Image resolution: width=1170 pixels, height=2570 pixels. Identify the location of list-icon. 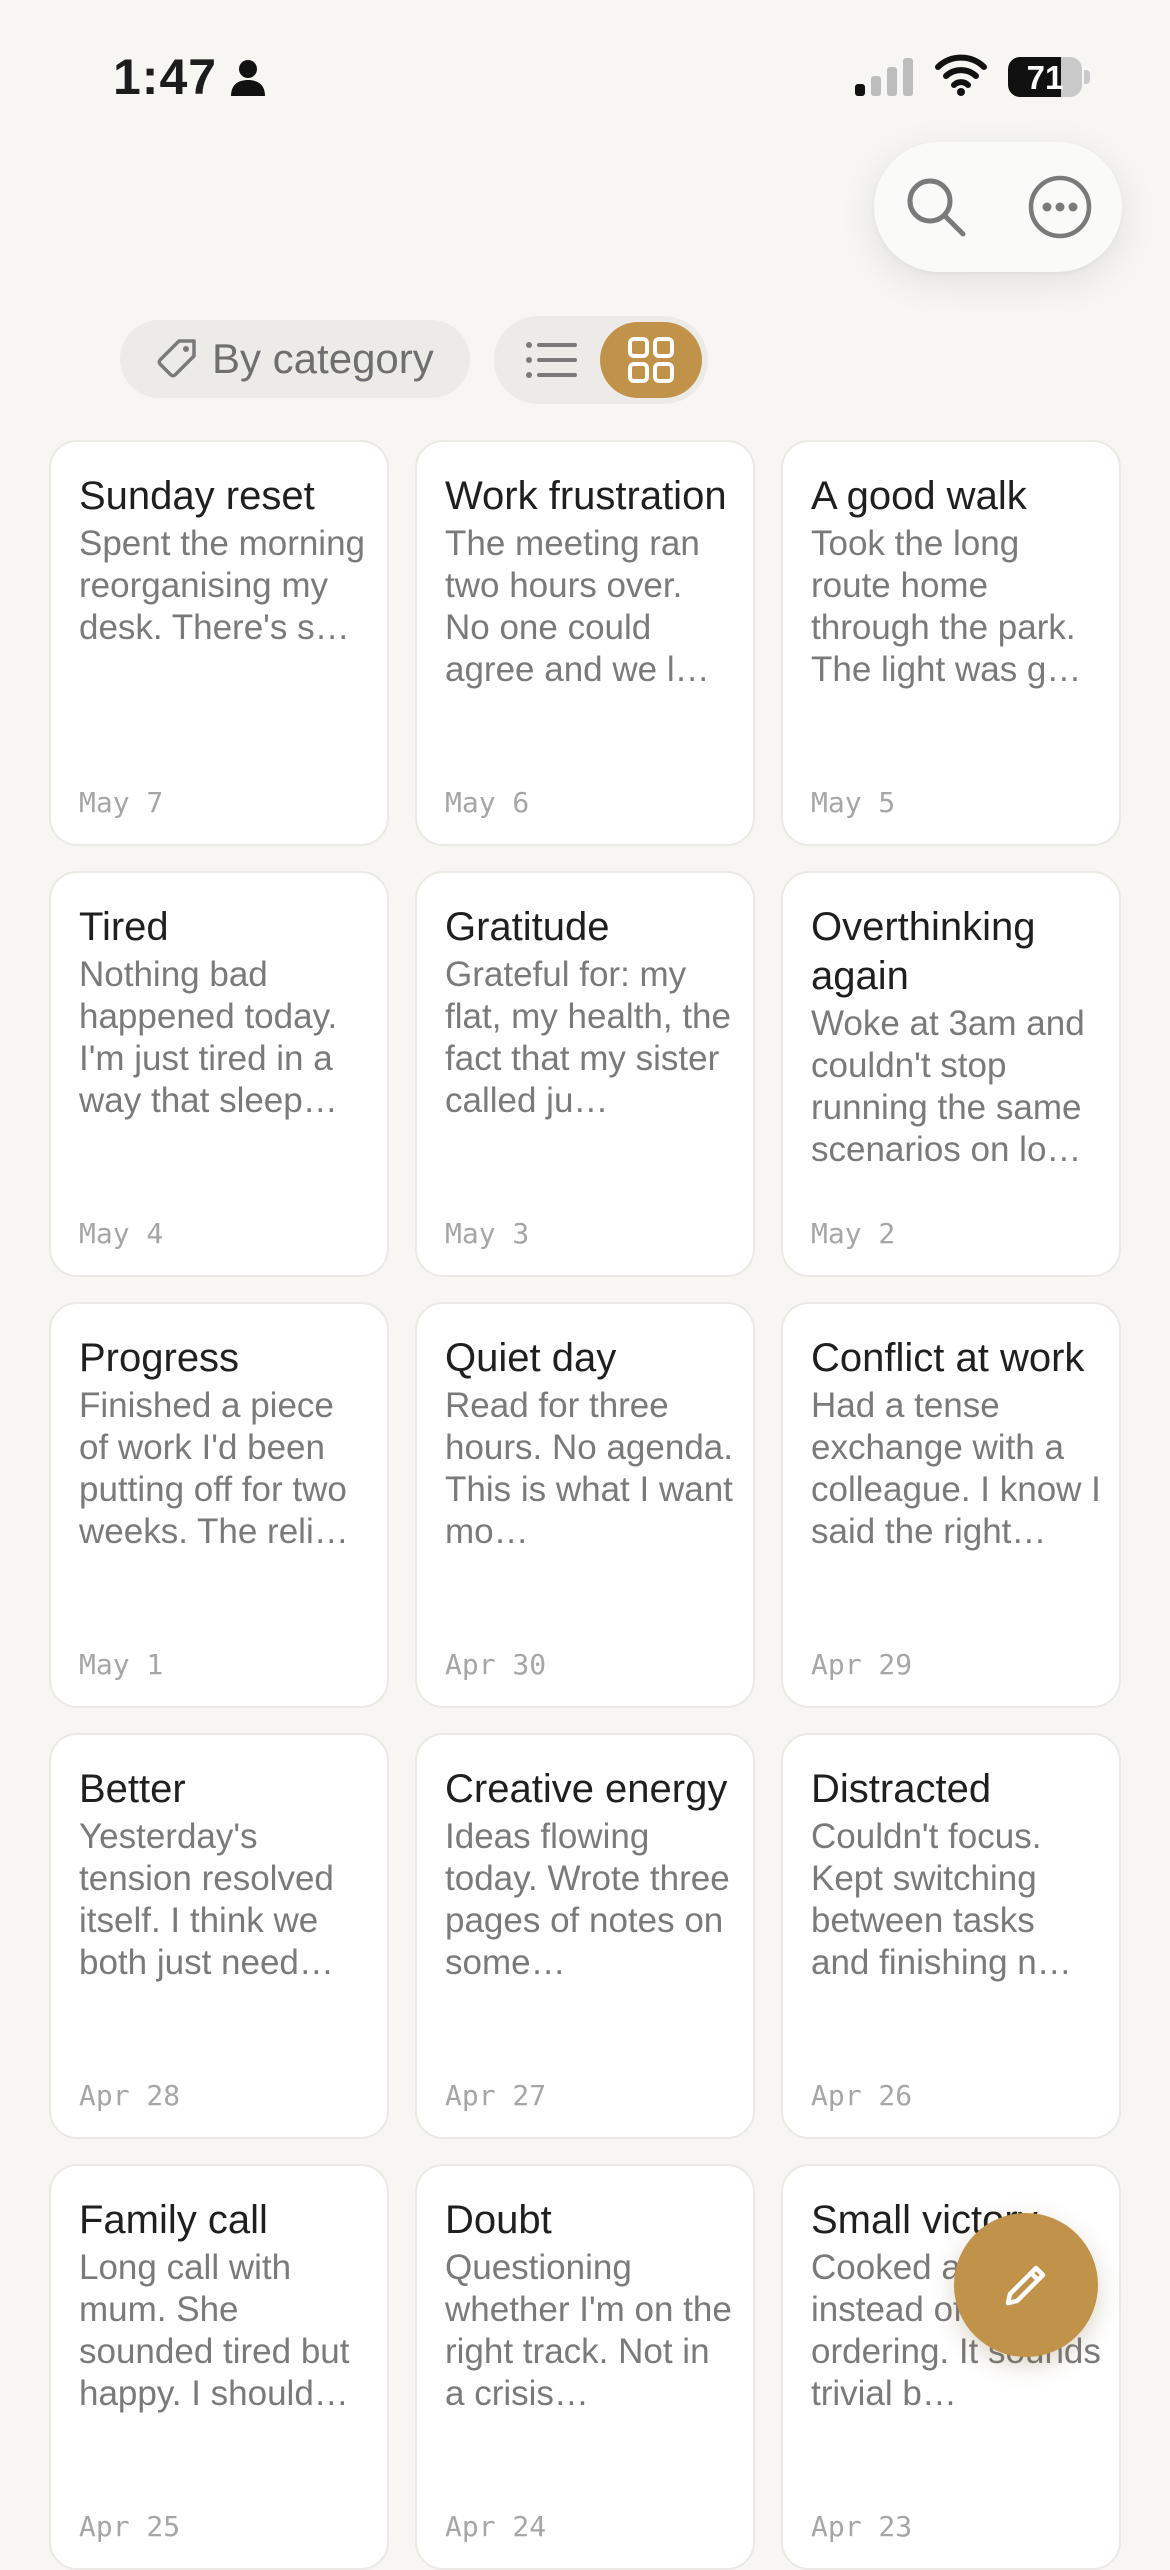
(551, 360).